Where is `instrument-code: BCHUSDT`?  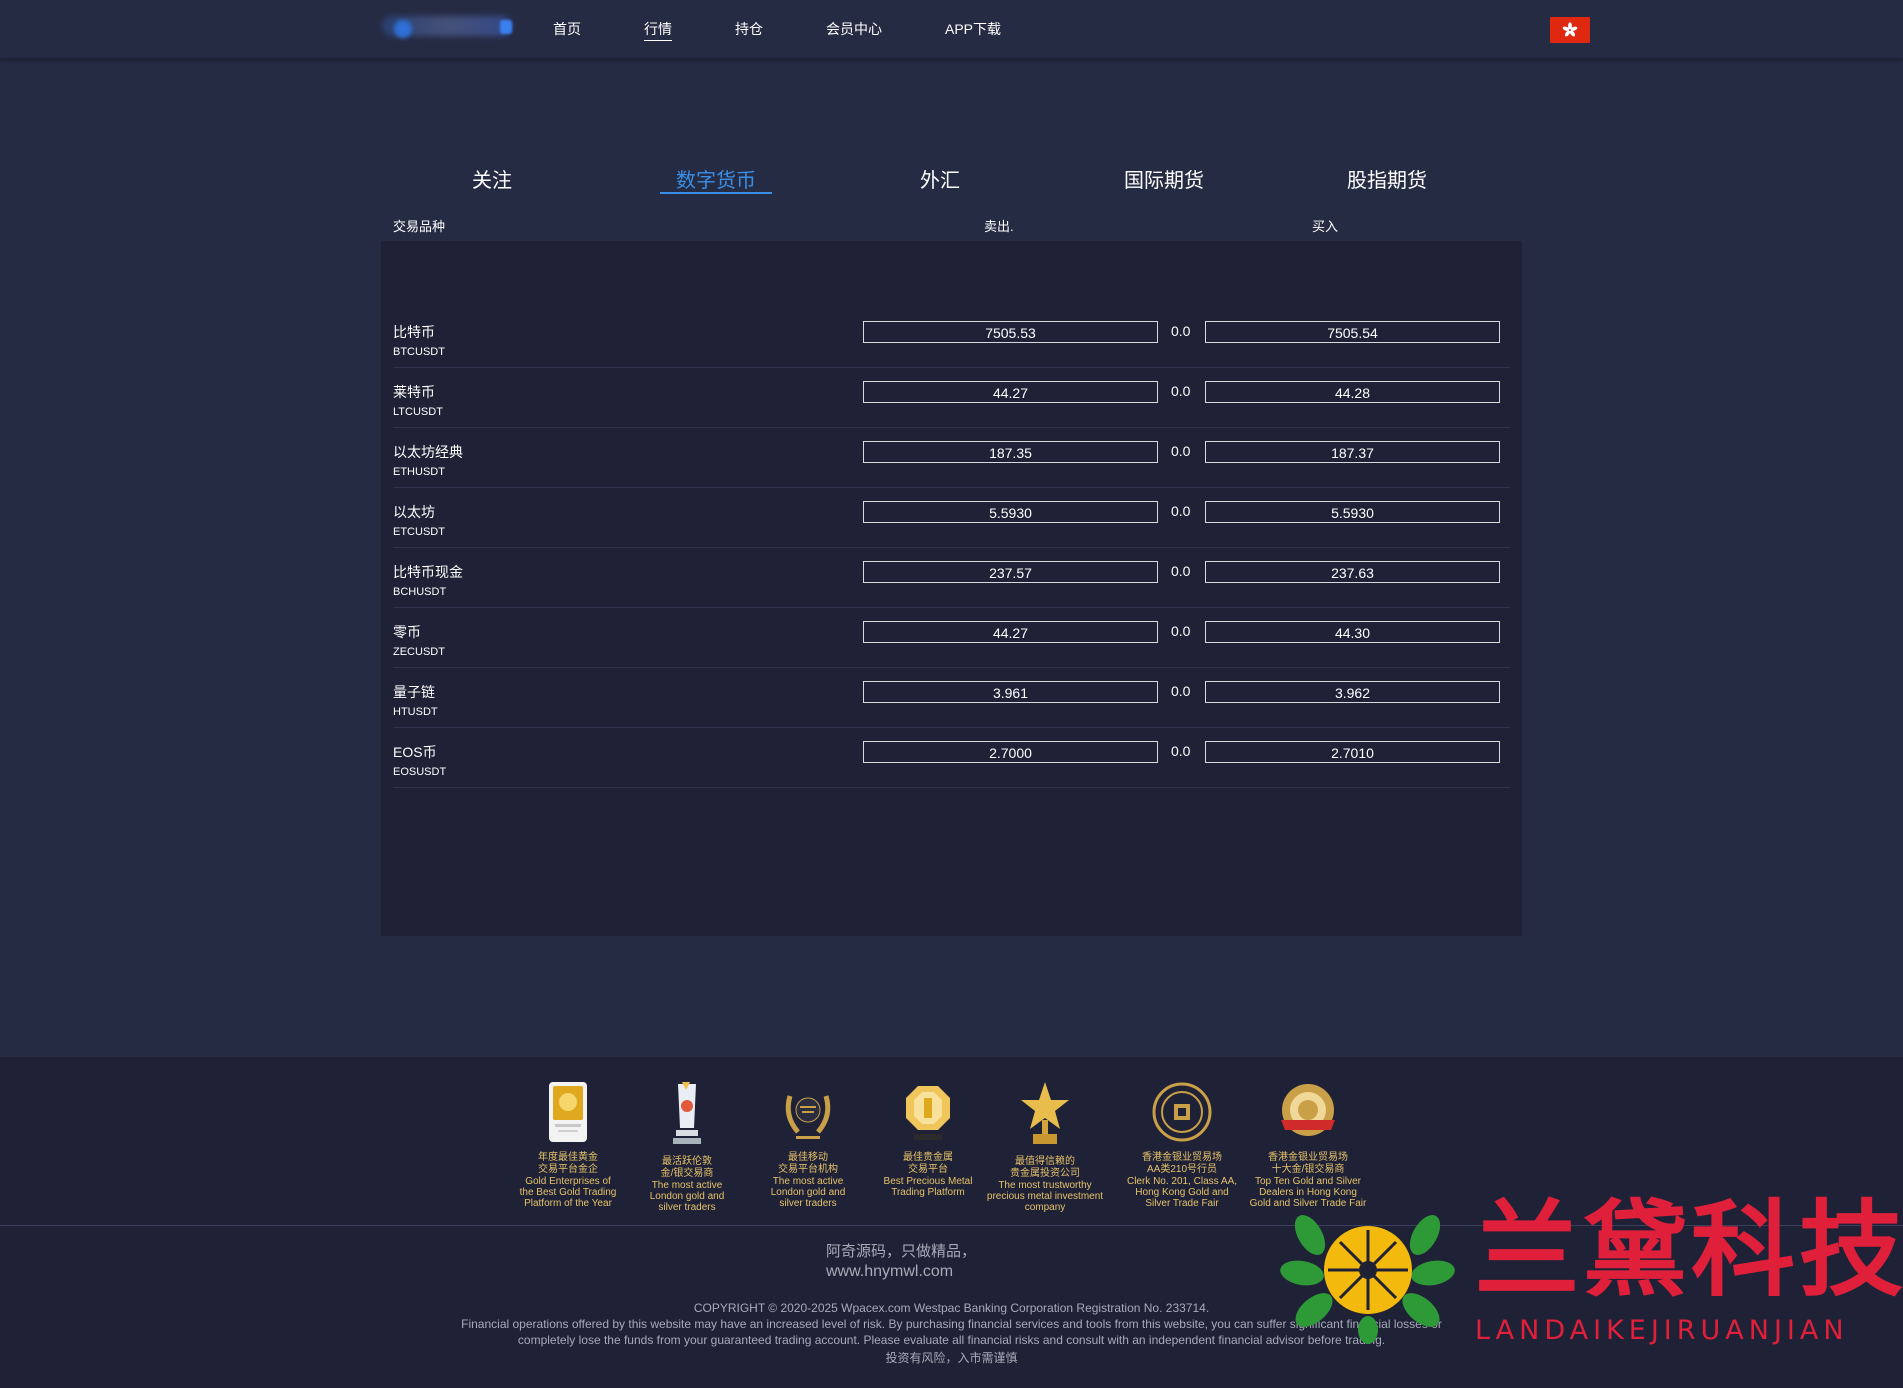
instrument-code: BCHUSDT is located at coordinates (420, 592).